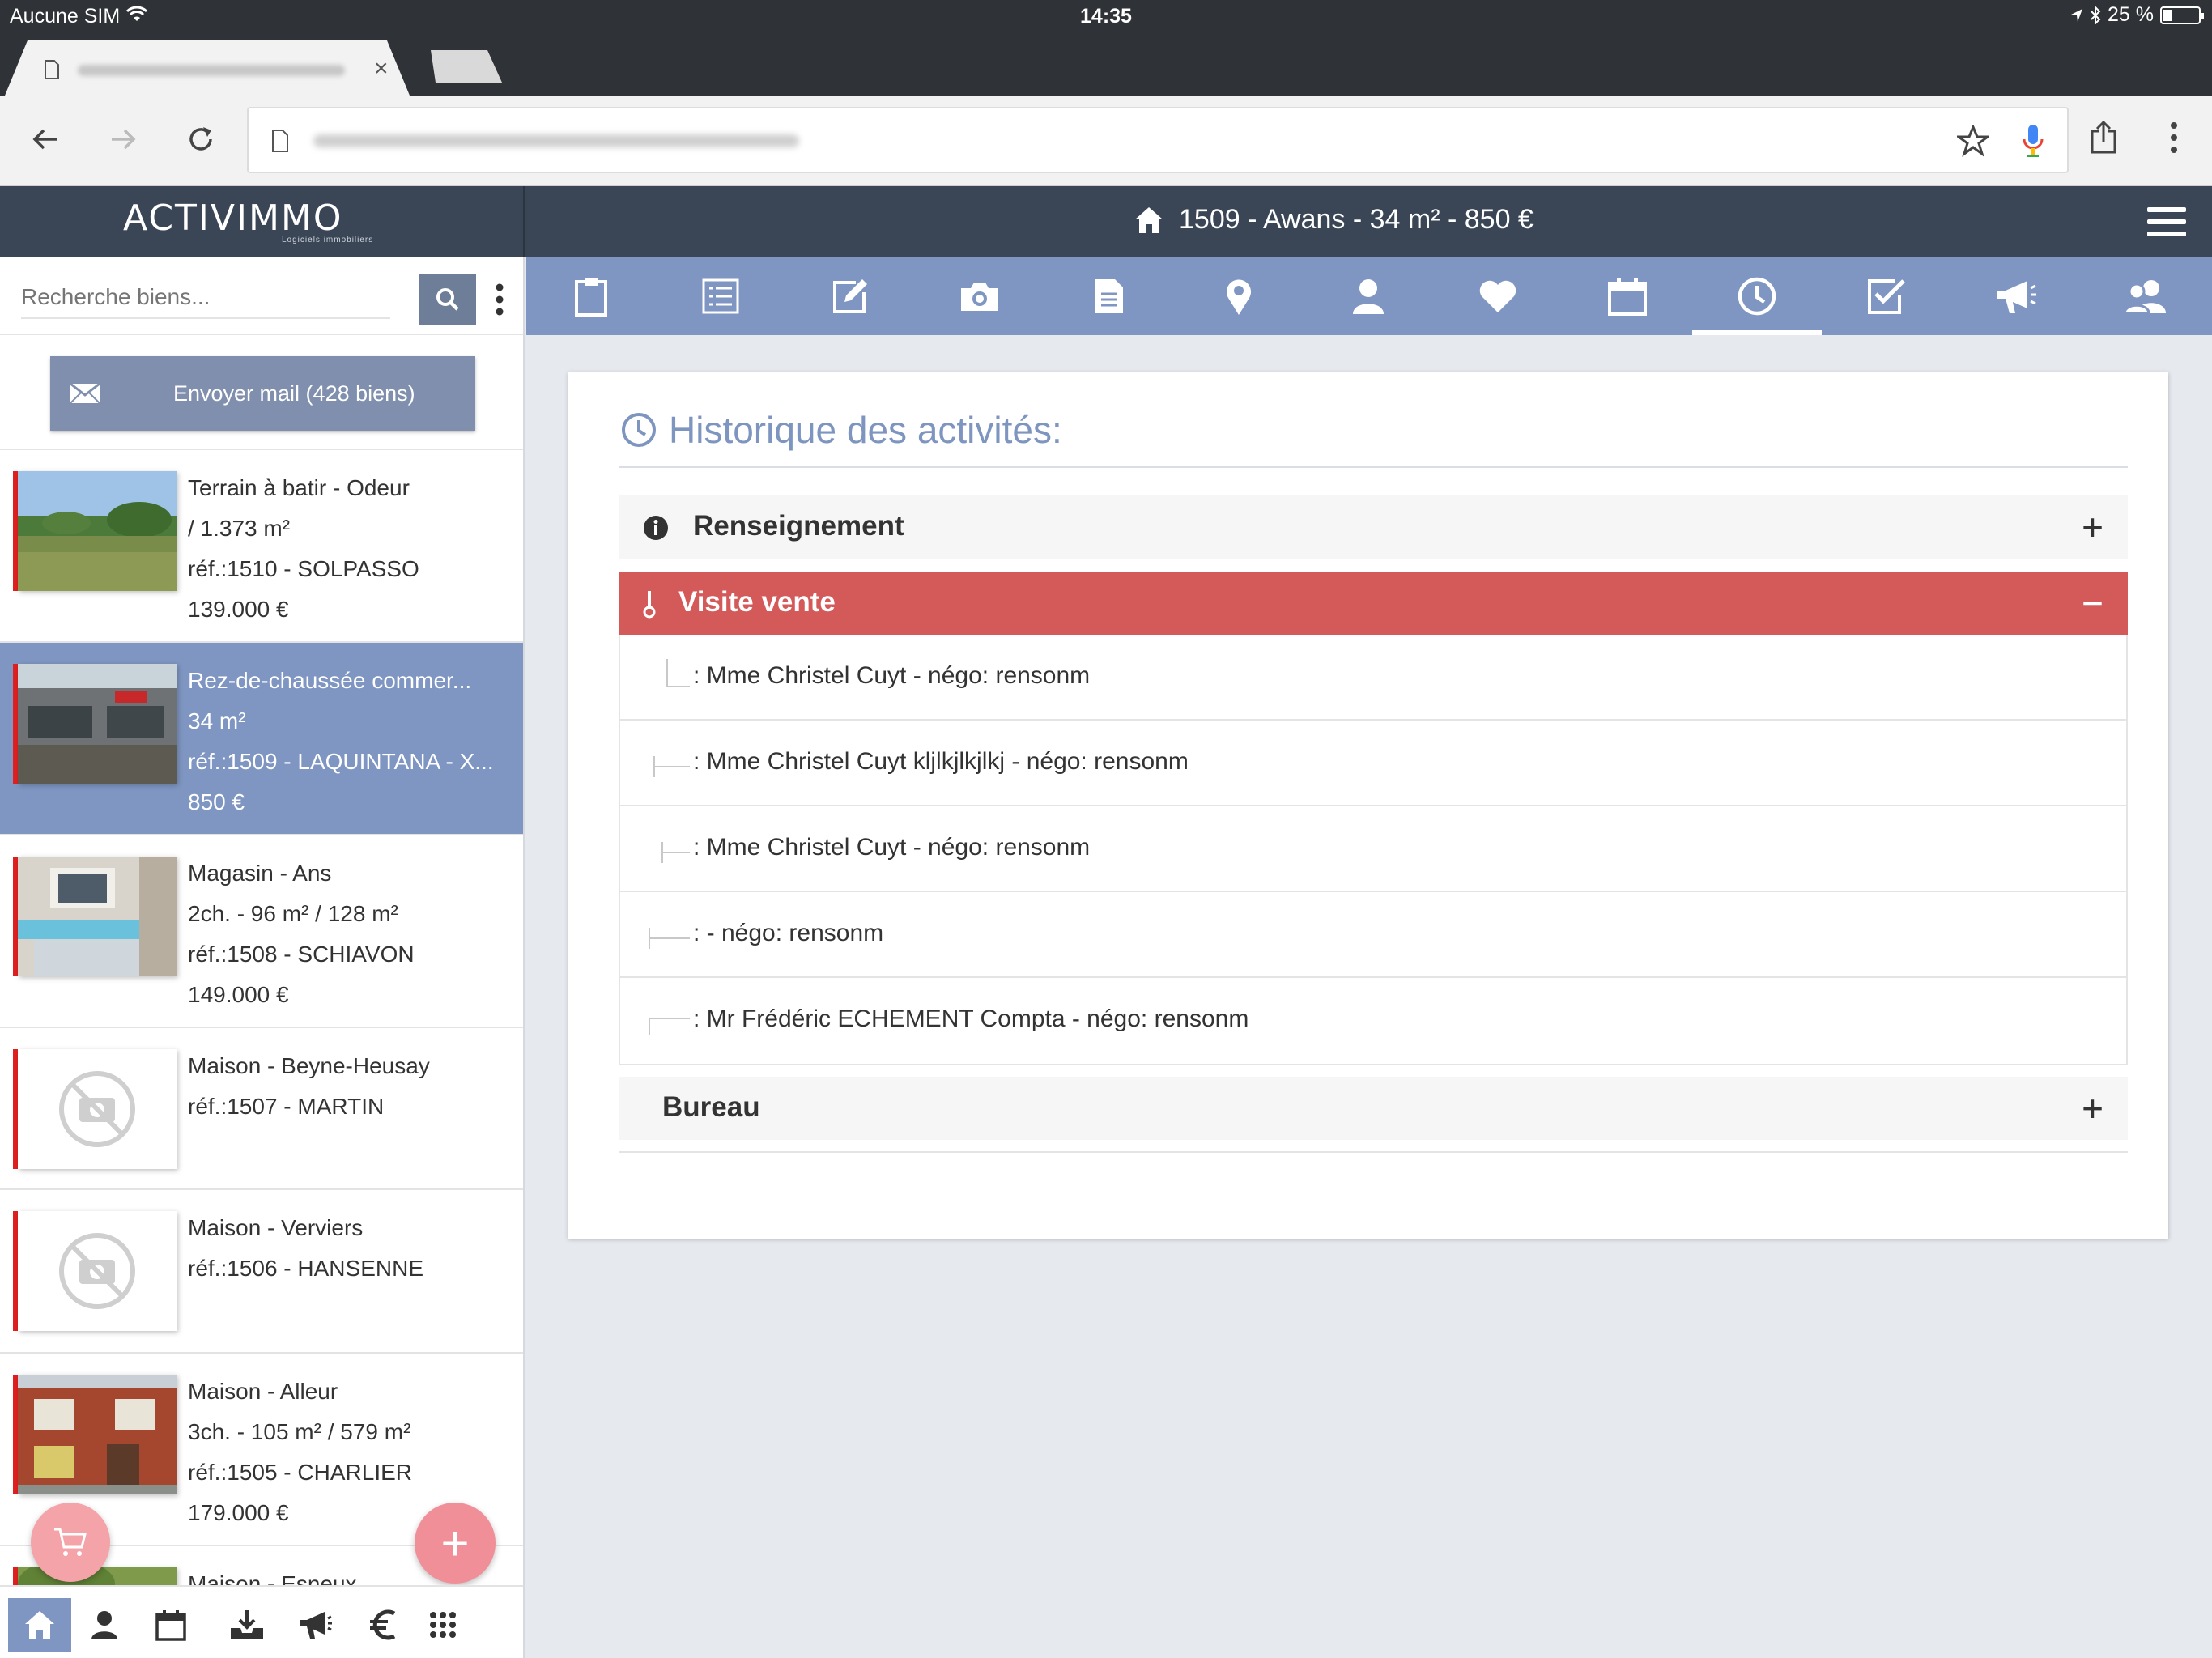 This screenshot has height=1658, width=2212. I want to click on browser-tab-strip: ×, so click(1106, 64).